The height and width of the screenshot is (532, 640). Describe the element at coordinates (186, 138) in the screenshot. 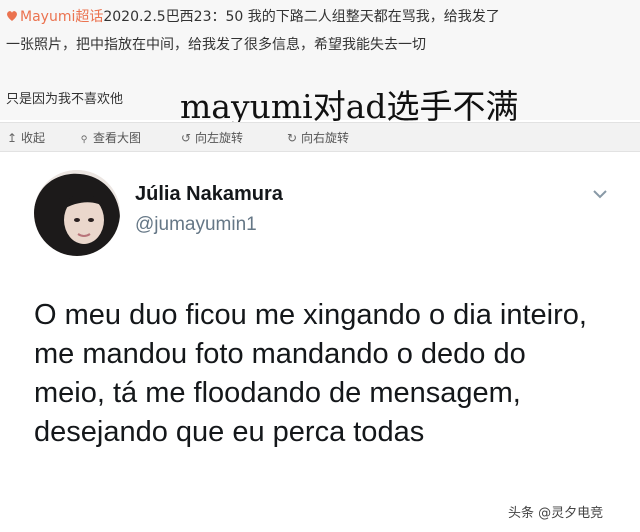

I see `rotate-left-icon: ↺` at that location.